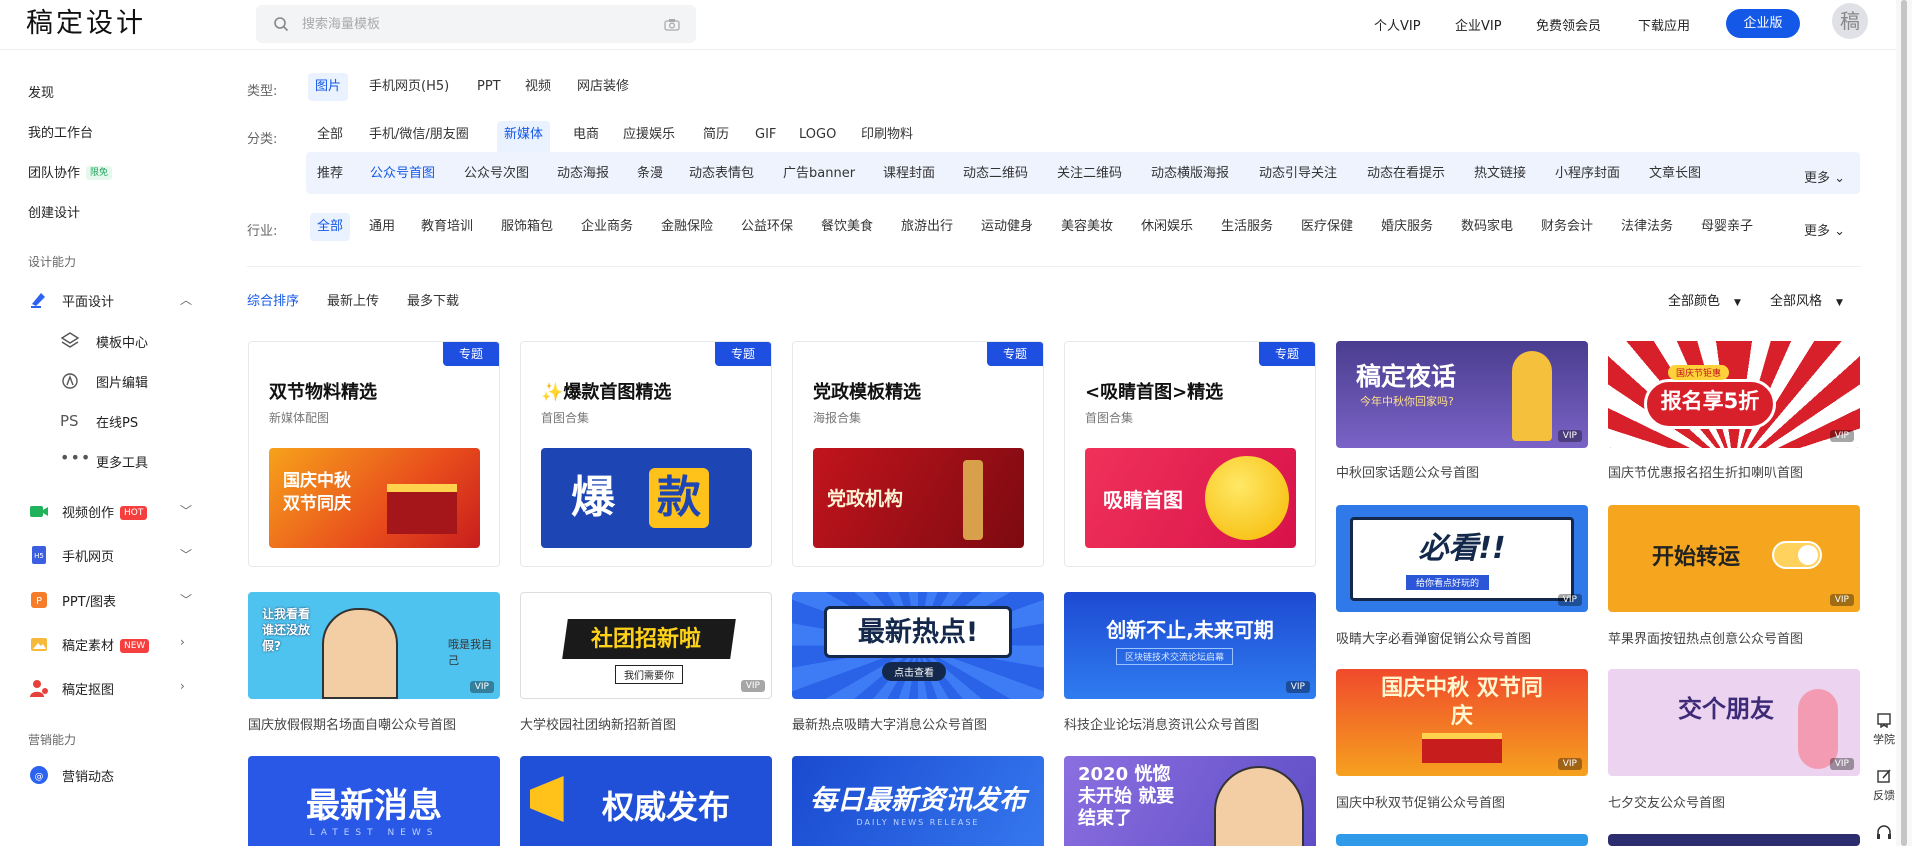  What do you see at coordinates (583, 174) in the screenshot?
I see `subcategory-option: 动态海报` at bounding box center [583, 174].